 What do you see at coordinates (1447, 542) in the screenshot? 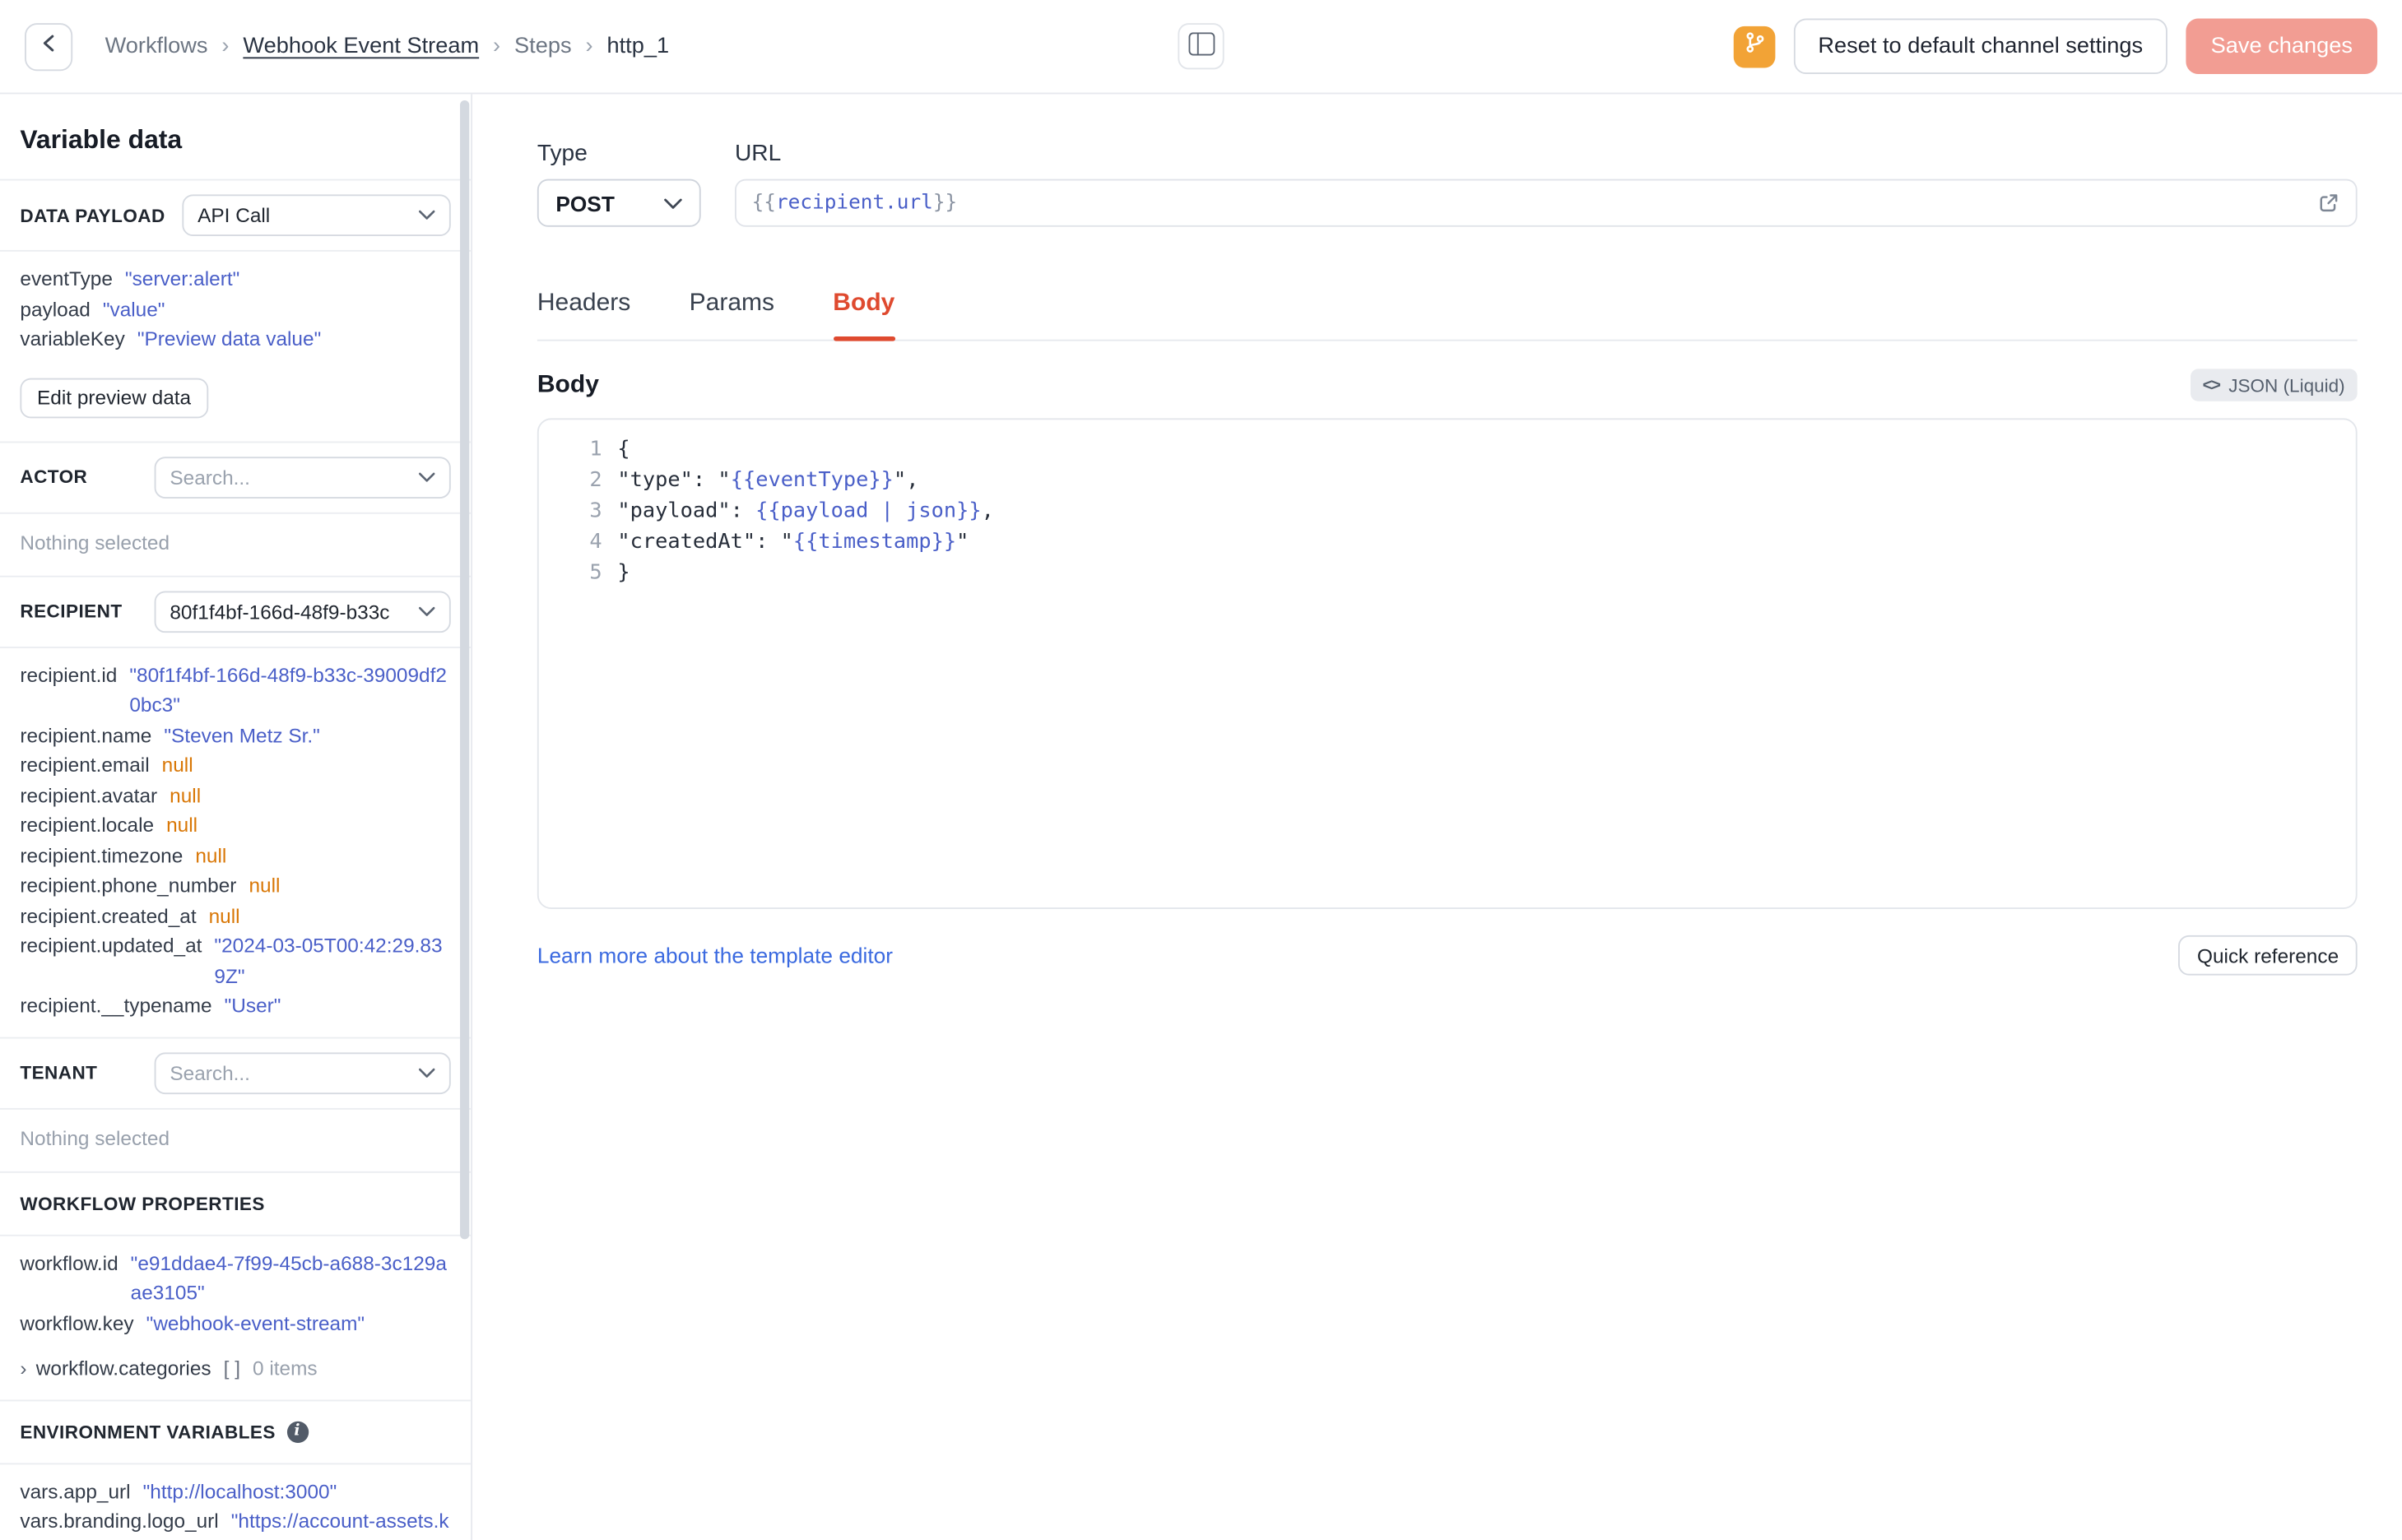
I see `code-line: 4 "createdAt": "{{timestamp}}"` at bounding box center [1447, 542].